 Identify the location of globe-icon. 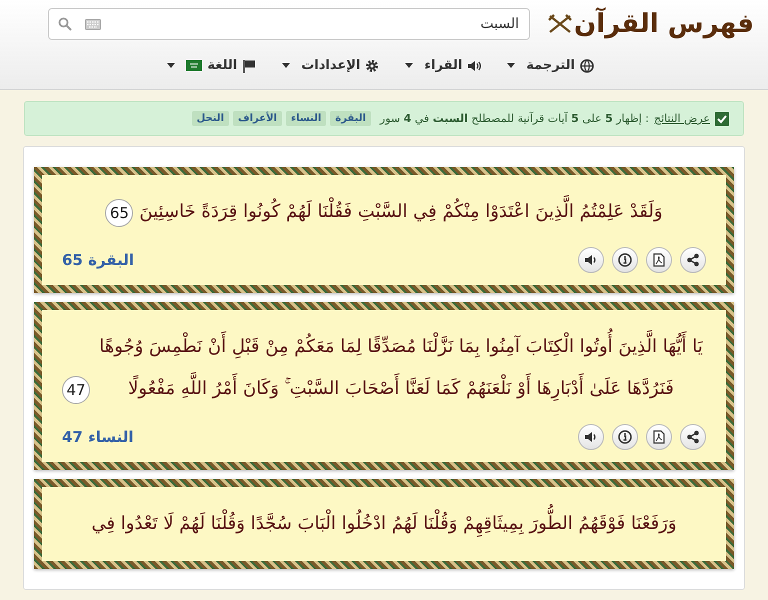
(587, 65).